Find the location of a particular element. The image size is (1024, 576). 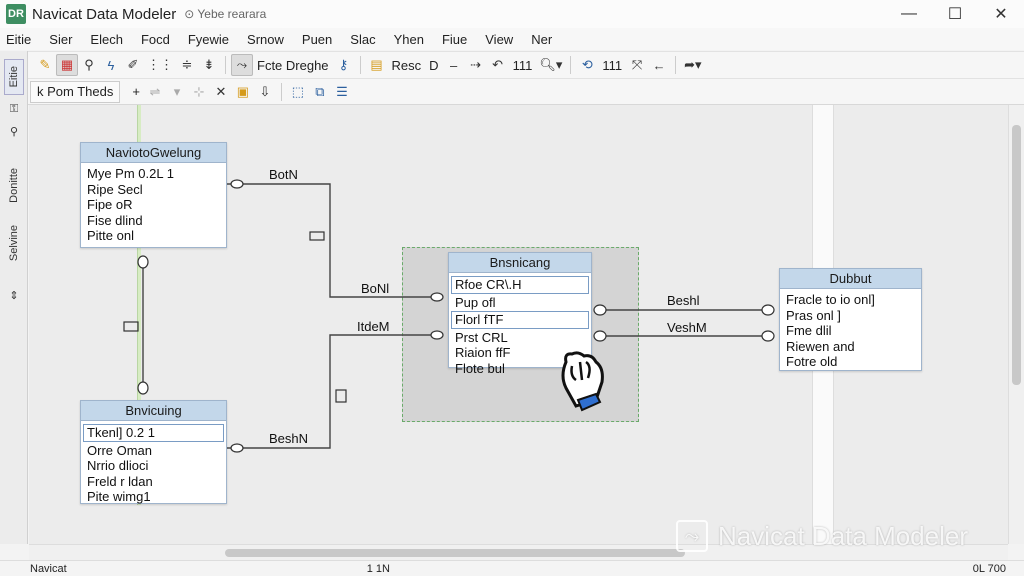

entity-field: Pite wimg1 is located at coordinates (119, 496).